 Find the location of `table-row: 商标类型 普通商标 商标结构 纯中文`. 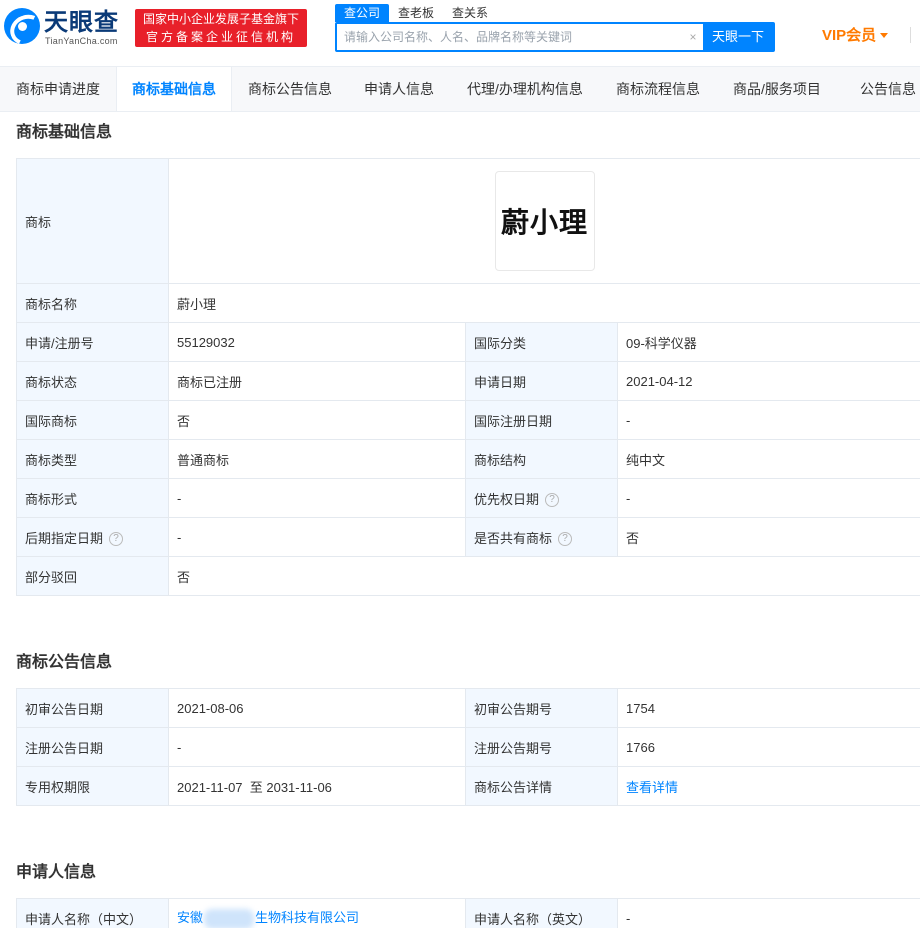

table-row: 商标类型 普通商标 商标结构 纯中文 is located at coordinates (468, 459).